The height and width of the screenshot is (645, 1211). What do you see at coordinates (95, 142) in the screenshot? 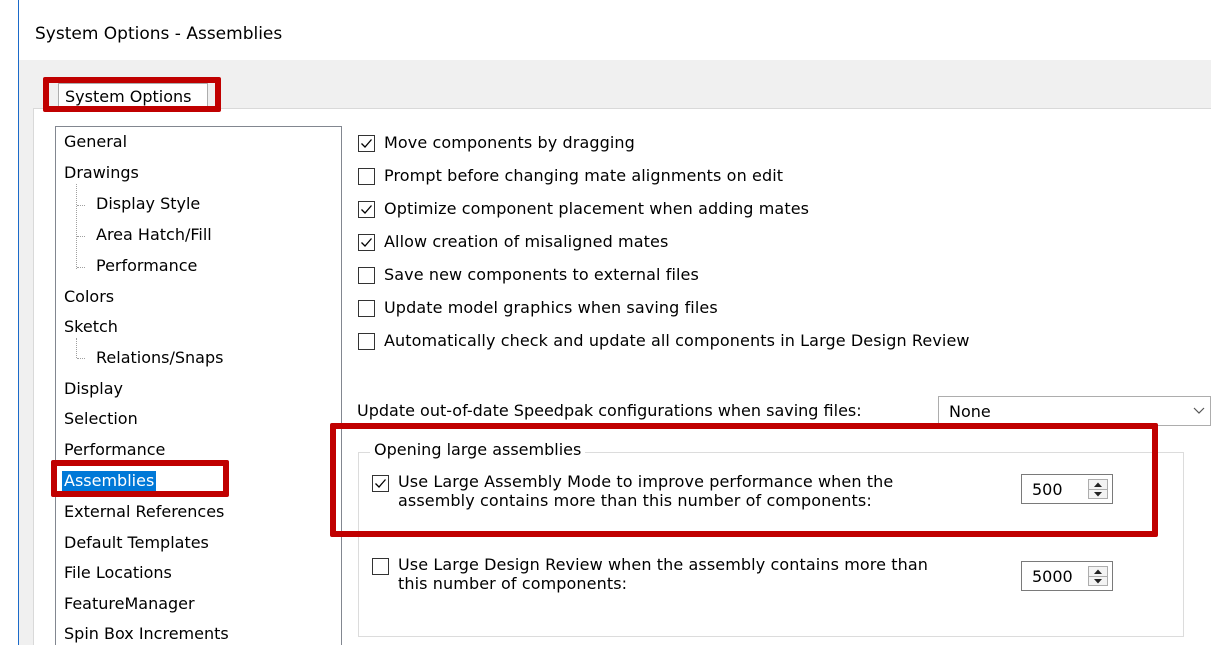
I see `tree-item-general: General` at bounding box center [95, 142].